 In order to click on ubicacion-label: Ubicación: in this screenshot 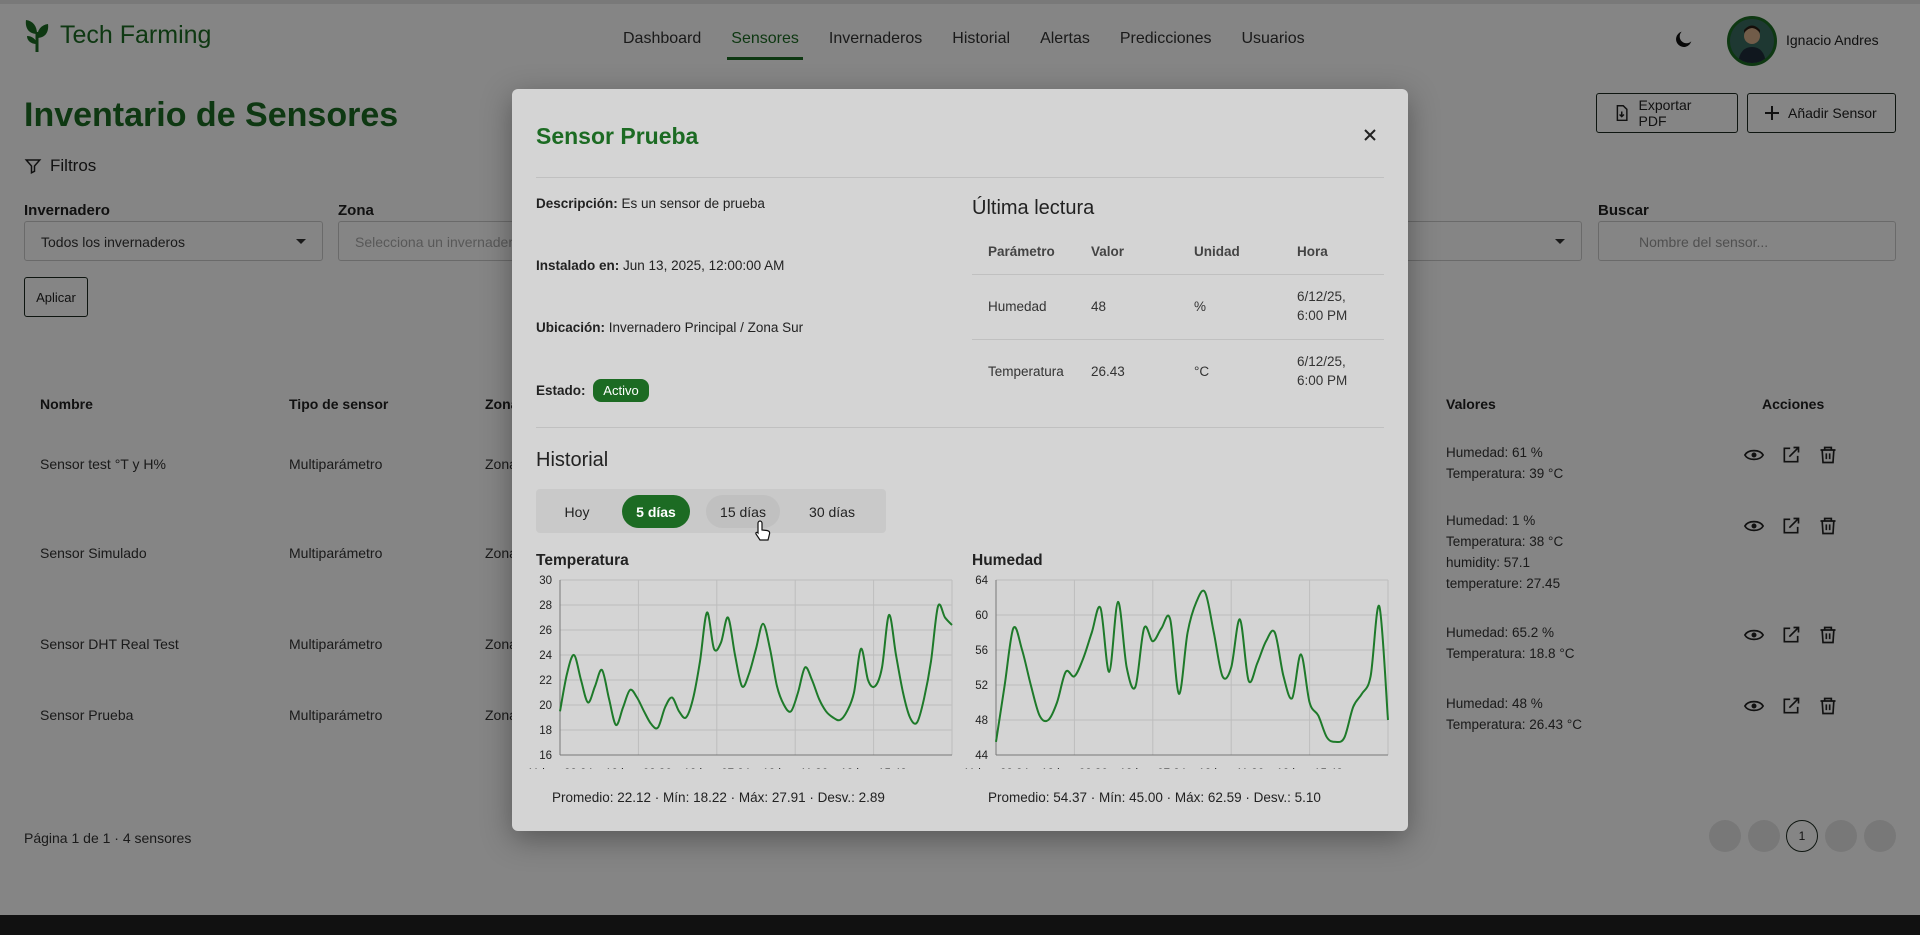, I will do `click(571, 327)`.